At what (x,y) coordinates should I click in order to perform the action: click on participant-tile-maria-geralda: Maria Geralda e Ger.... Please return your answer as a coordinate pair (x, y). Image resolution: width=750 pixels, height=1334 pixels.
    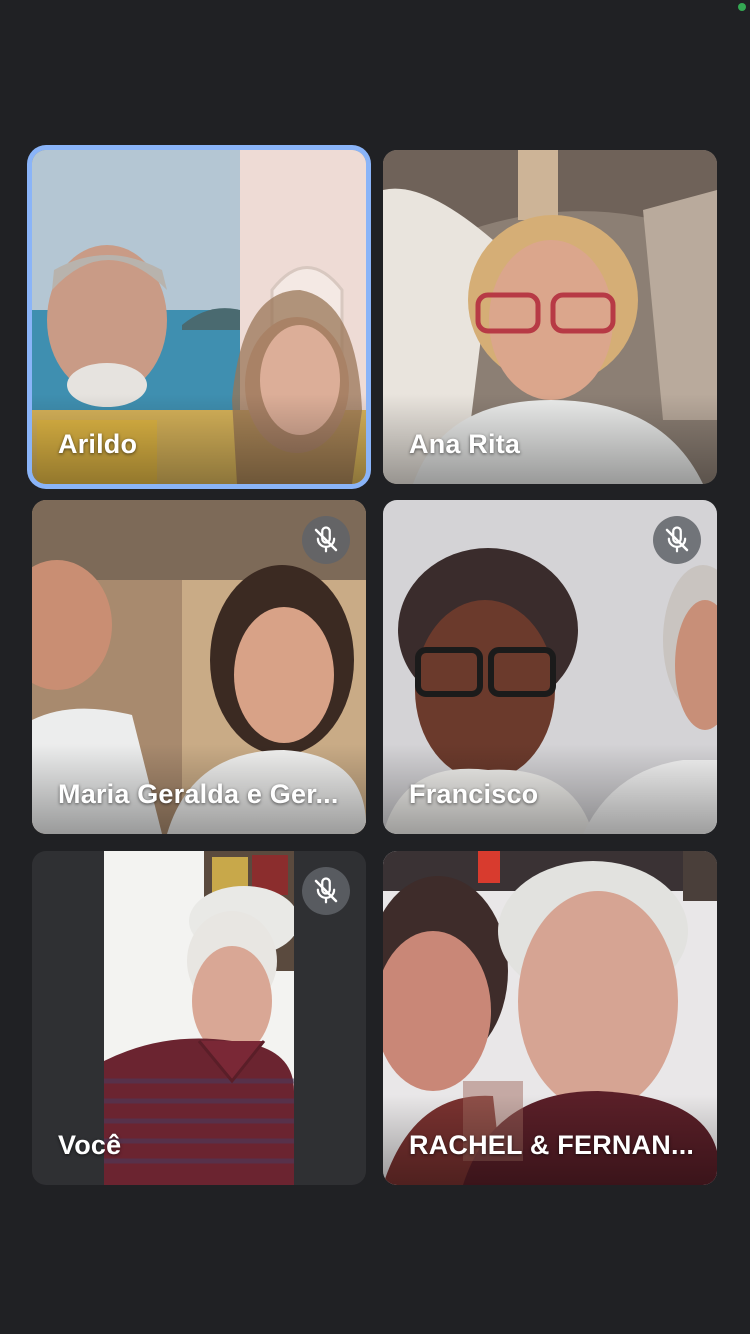
    Looking at the image, I should click on (199, 667).